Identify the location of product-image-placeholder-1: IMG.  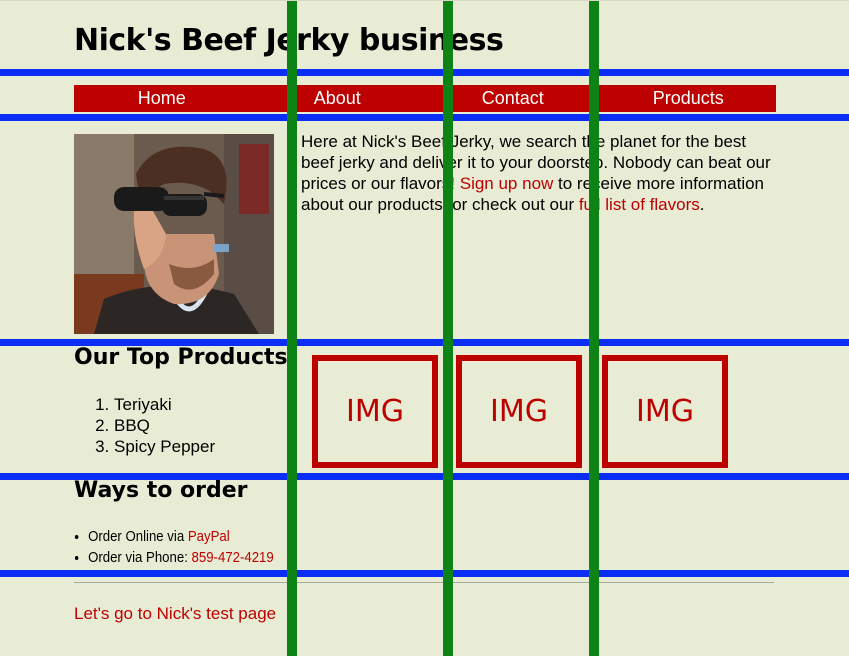
(375, 411).